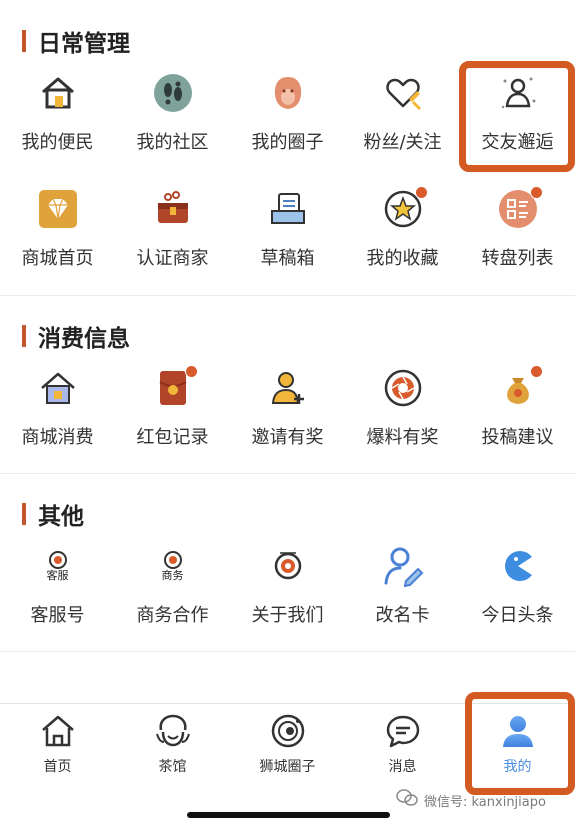 The width and height of the screenshot is (575, 828). I want to click on menu-label: 我的收藏, so click(402, 258).